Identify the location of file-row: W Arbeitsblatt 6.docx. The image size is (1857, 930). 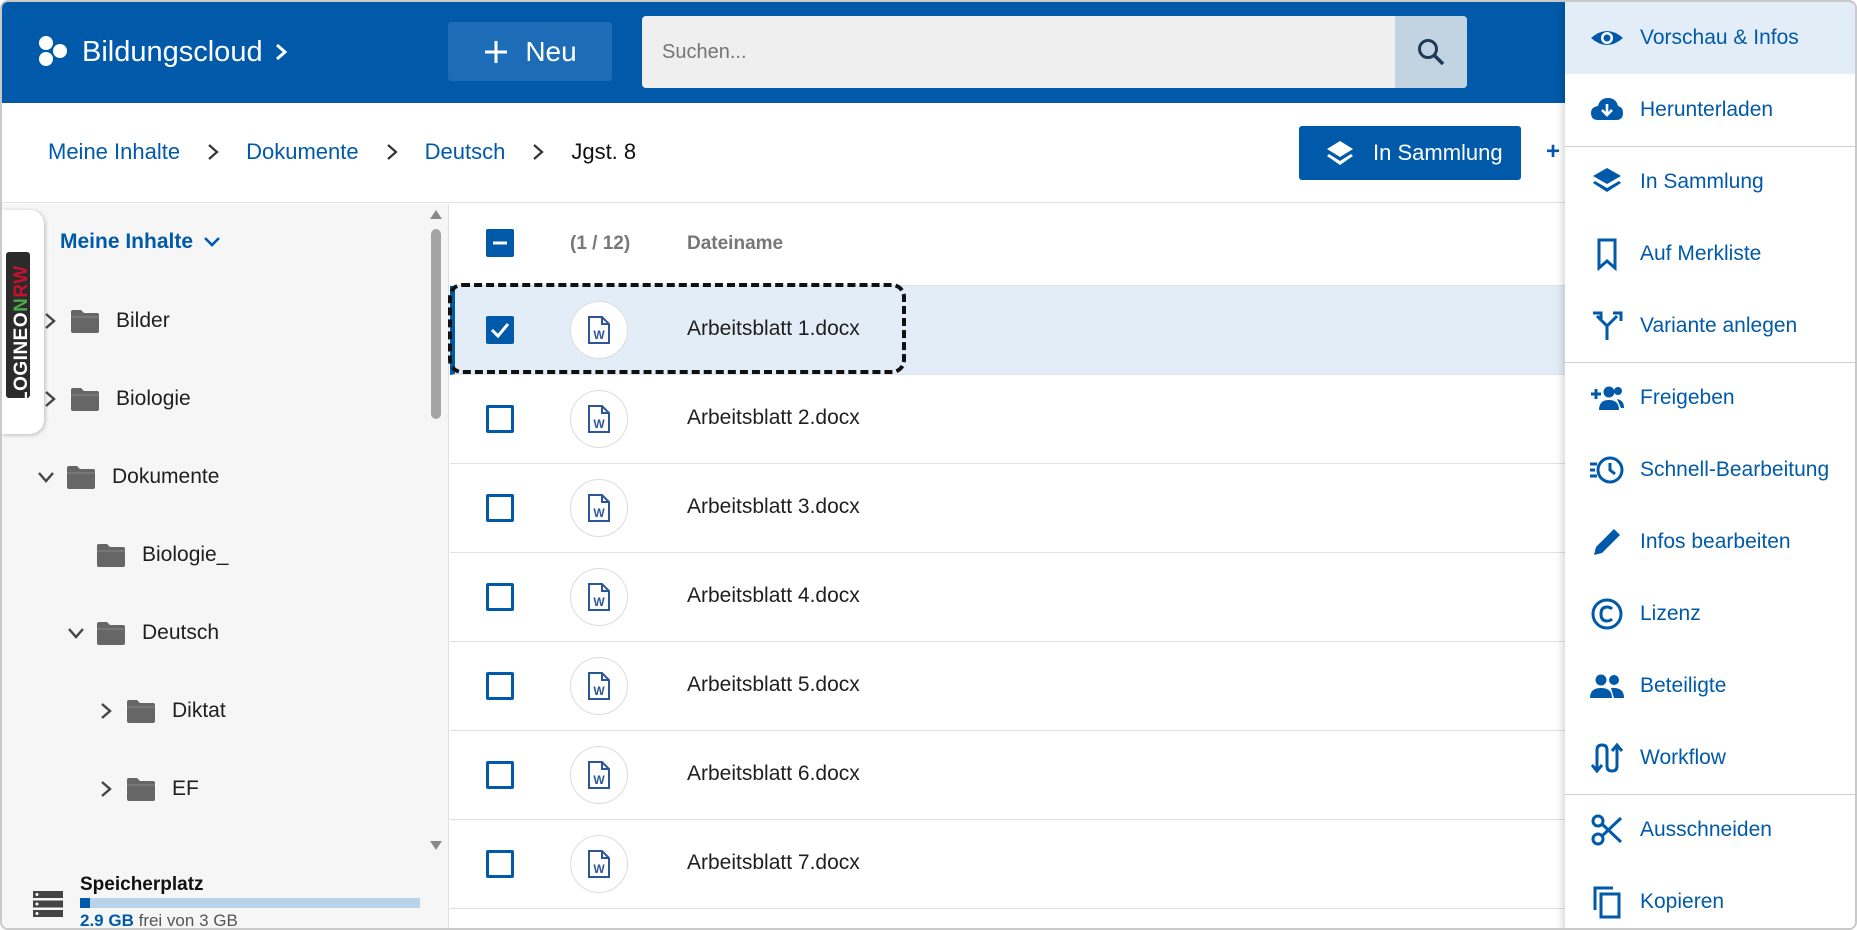
(1007, 775).